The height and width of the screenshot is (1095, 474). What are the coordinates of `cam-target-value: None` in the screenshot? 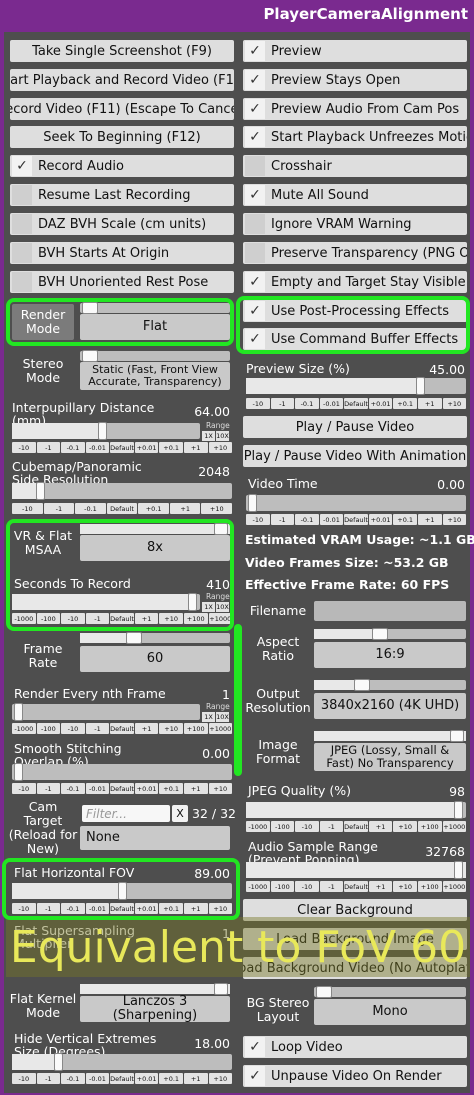 It's located at (155, 838).